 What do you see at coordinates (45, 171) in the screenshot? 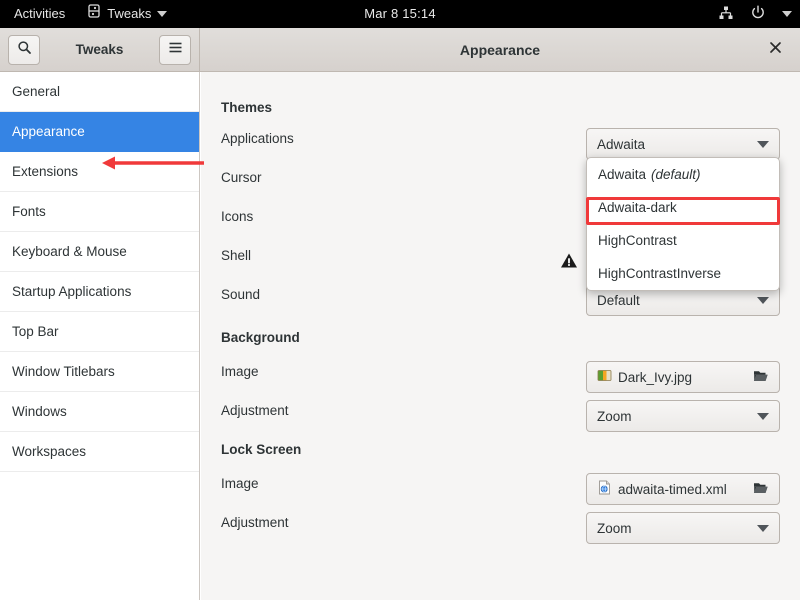
I see `sidebar-item-label: Extensions` at bounding box center [45, 171].